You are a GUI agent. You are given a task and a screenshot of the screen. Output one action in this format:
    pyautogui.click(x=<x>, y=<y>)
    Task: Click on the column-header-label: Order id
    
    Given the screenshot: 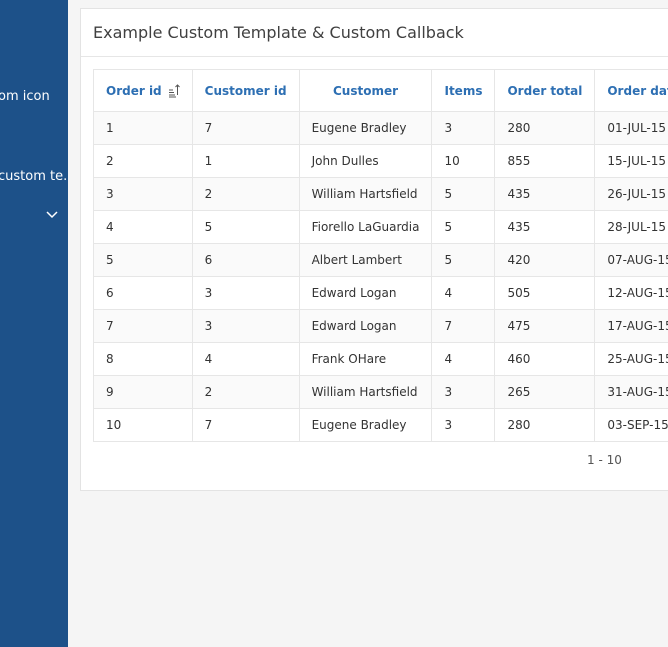 What is the action you would take?
    pyautogui.click(x=134, y=90)
    